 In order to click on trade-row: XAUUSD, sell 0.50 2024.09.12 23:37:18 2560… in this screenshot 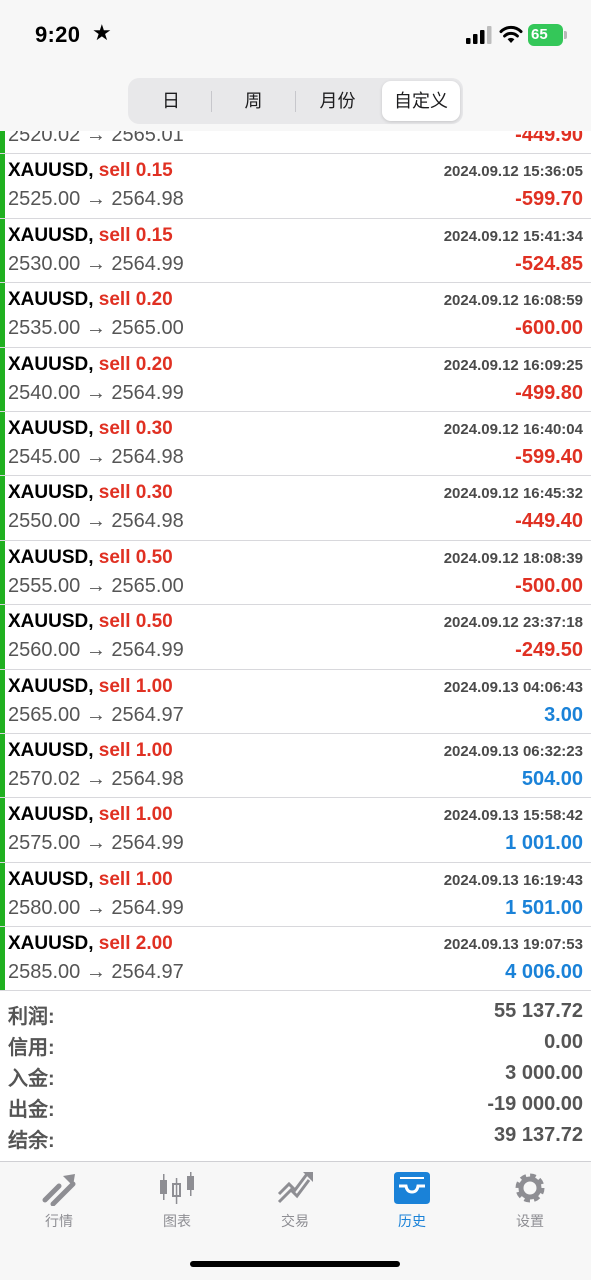, I will do `click(295, 637)`.